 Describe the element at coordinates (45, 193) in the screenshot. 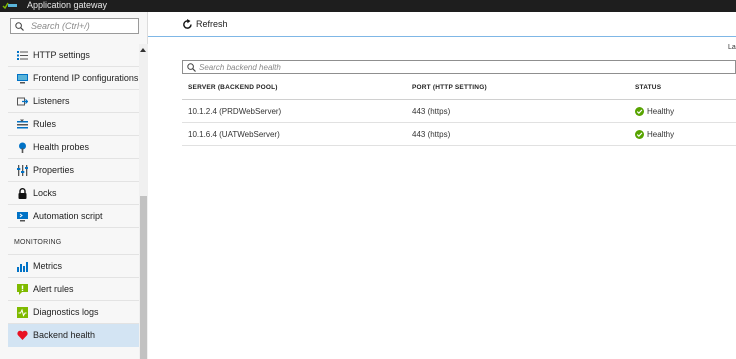

I see `sidebar-item-label: Locks` at that location.